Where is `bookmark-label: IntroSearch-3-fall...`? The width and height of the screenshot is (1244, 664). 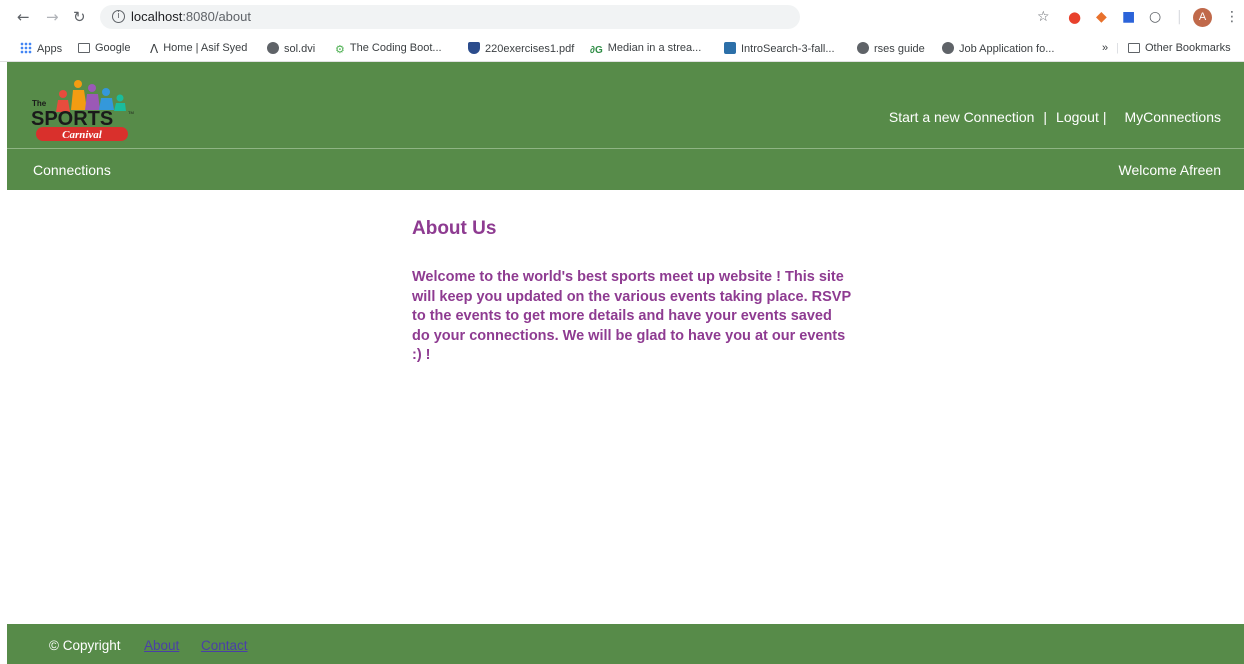
bookmark-label: IntroSearch-3-fall... is located at coordinates (788, 49).